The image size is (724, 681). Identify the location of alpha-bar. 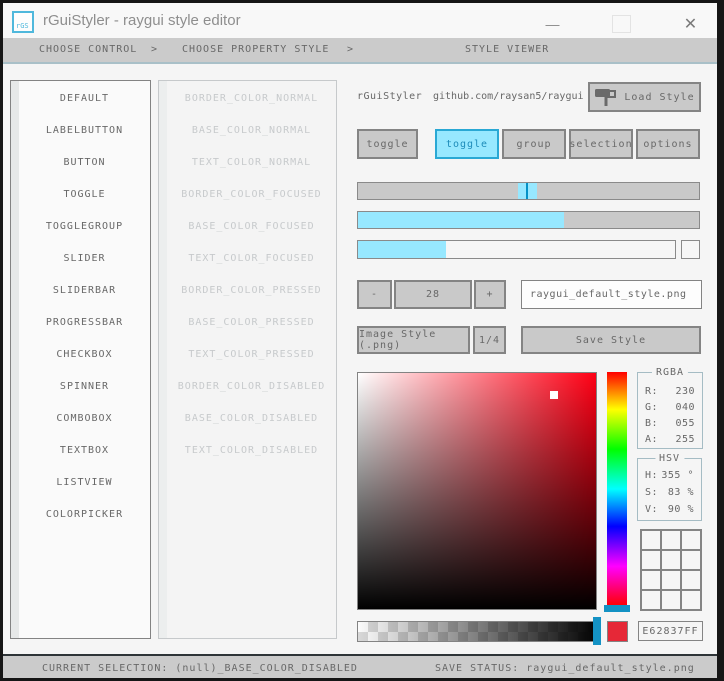
(478, 631).